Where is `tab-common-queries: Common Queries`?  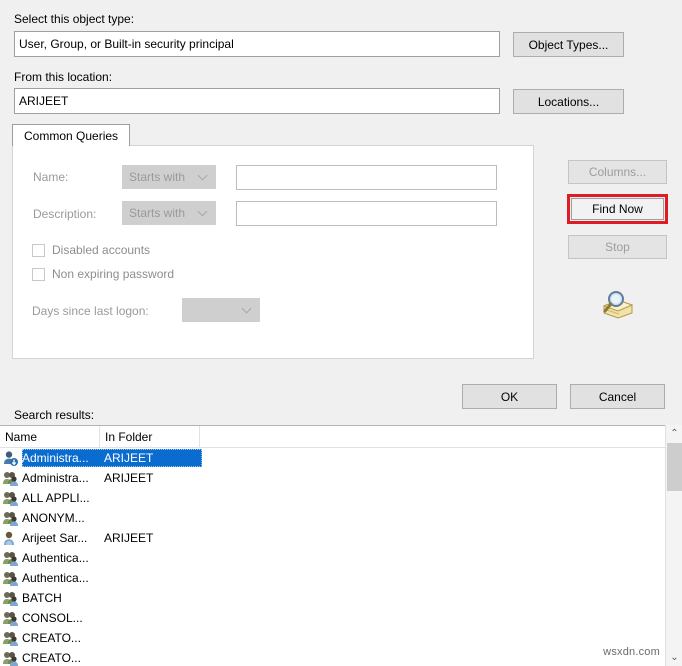
tab-common-queries: Common Queries is located at coordinates (71, 135).